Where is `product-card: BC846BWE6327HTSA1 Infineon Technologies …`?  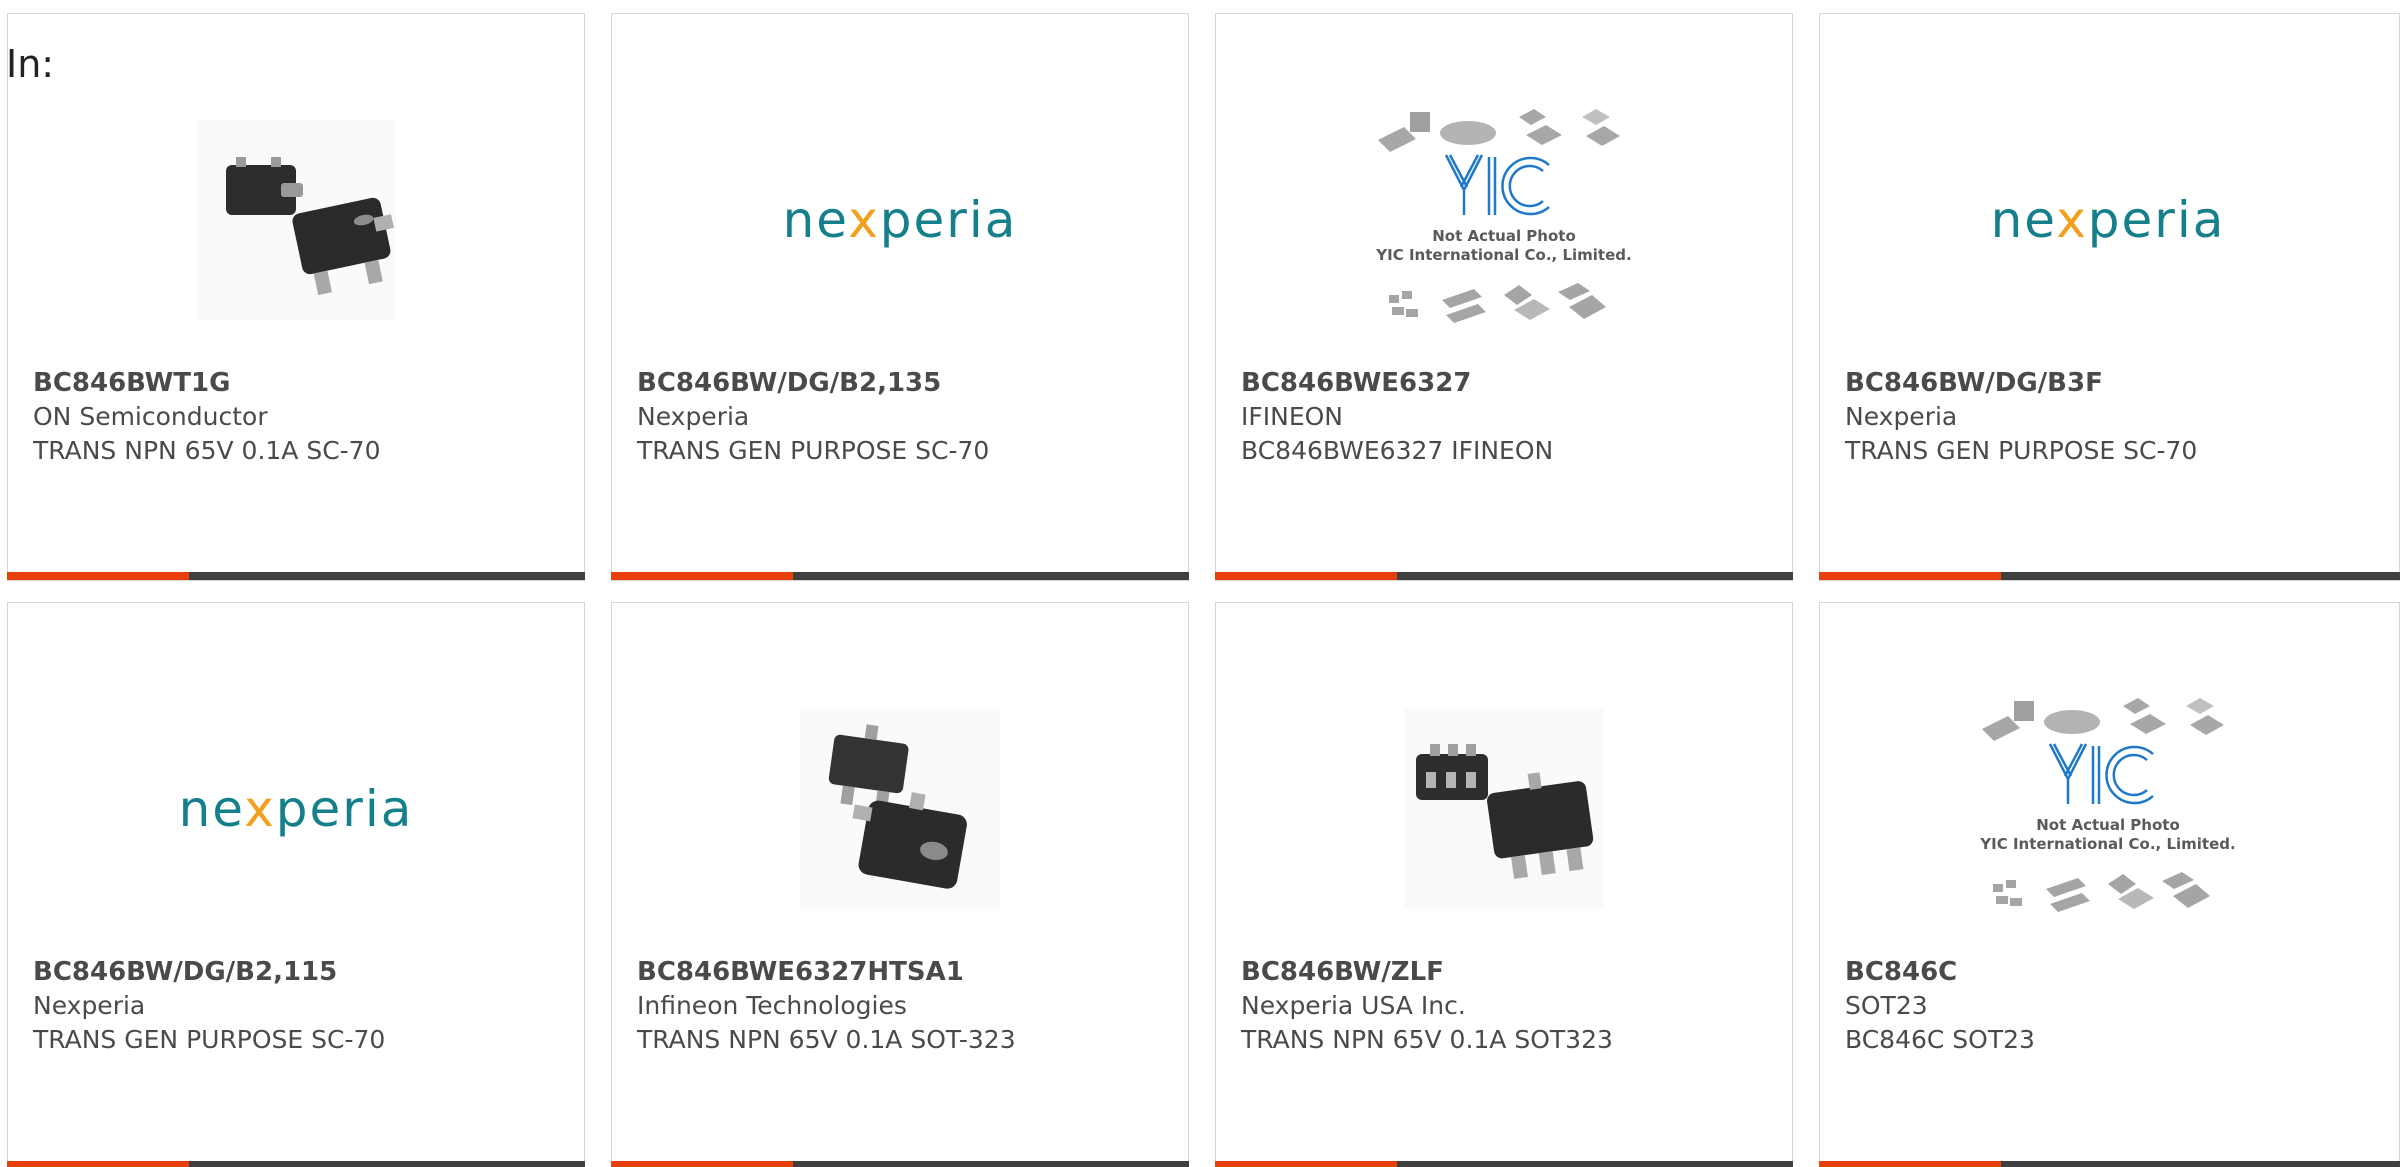
product-card: BC846BWE6327HTSA1 Infineon Technologies … is located at coordinates (900, 884).